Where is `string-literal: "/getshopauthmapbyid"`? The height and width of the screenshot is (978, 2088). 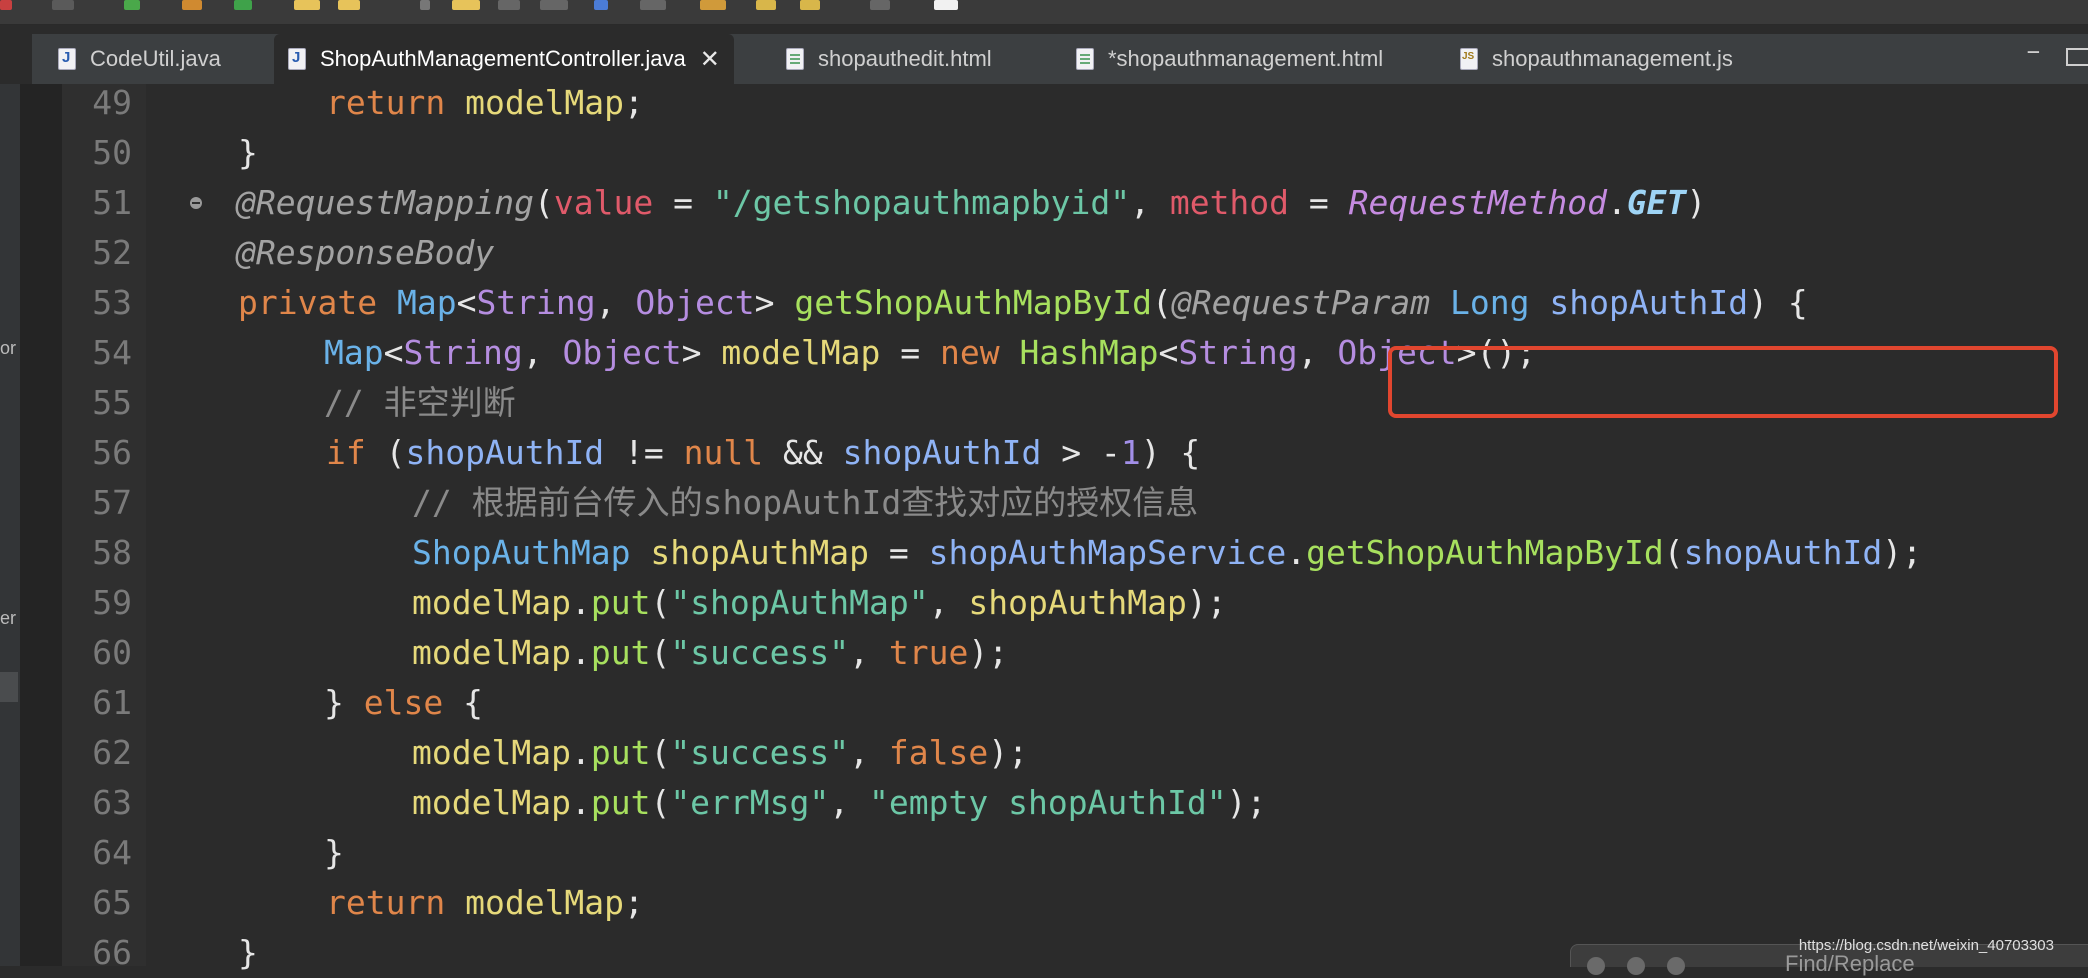
string-literal: "/getshopauthmapbyid" is located at coordinates (921, 202).